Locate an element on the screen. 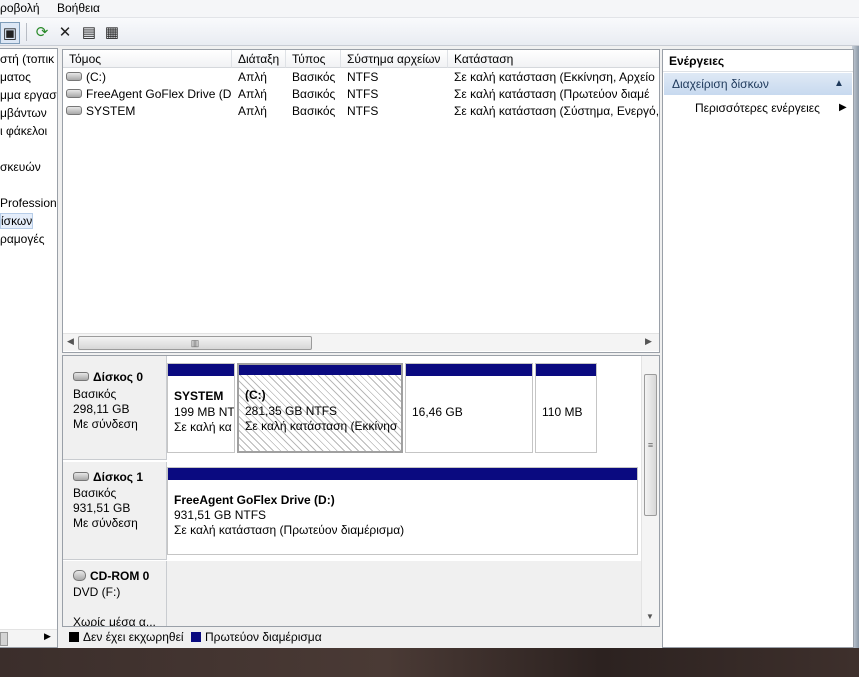 Image resolution: width=859 pixels, height=677 pixels. tree-item-disk-management: ίσκων is located at coordinates (17, 221).